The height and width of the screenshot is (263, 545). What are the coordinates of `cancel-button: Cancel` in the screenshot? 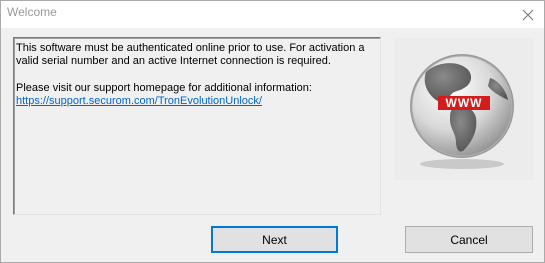 It's located at (469, 239).